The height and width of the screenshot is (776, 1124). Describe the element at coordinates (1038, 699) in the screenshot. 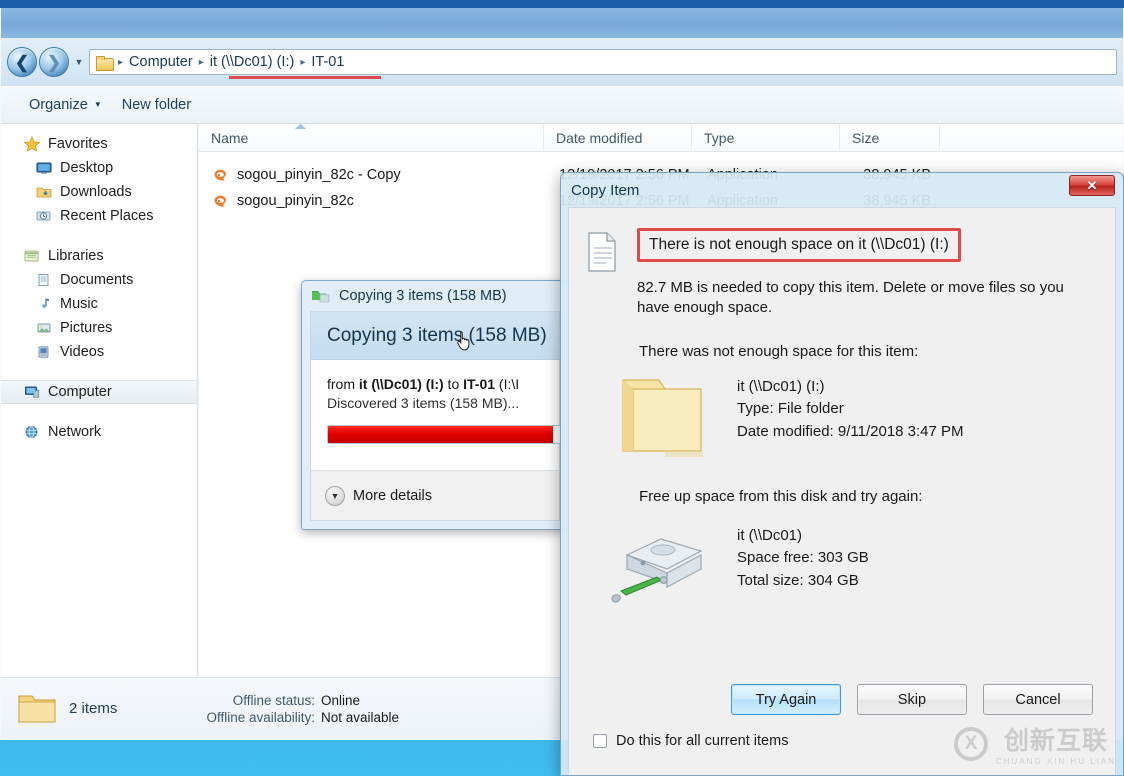

I see `cancel-button: Cancel` at that location.